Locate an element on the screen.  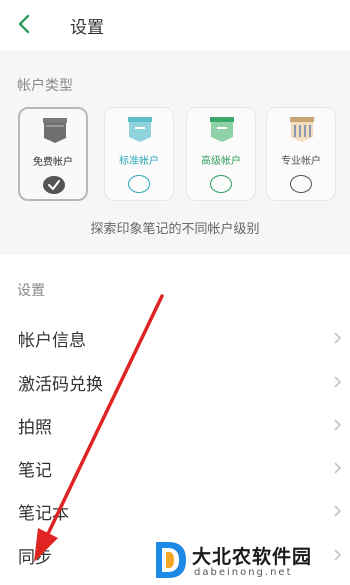
plan-name-standard: 标准帐户 is located at coordinates (139, 161).